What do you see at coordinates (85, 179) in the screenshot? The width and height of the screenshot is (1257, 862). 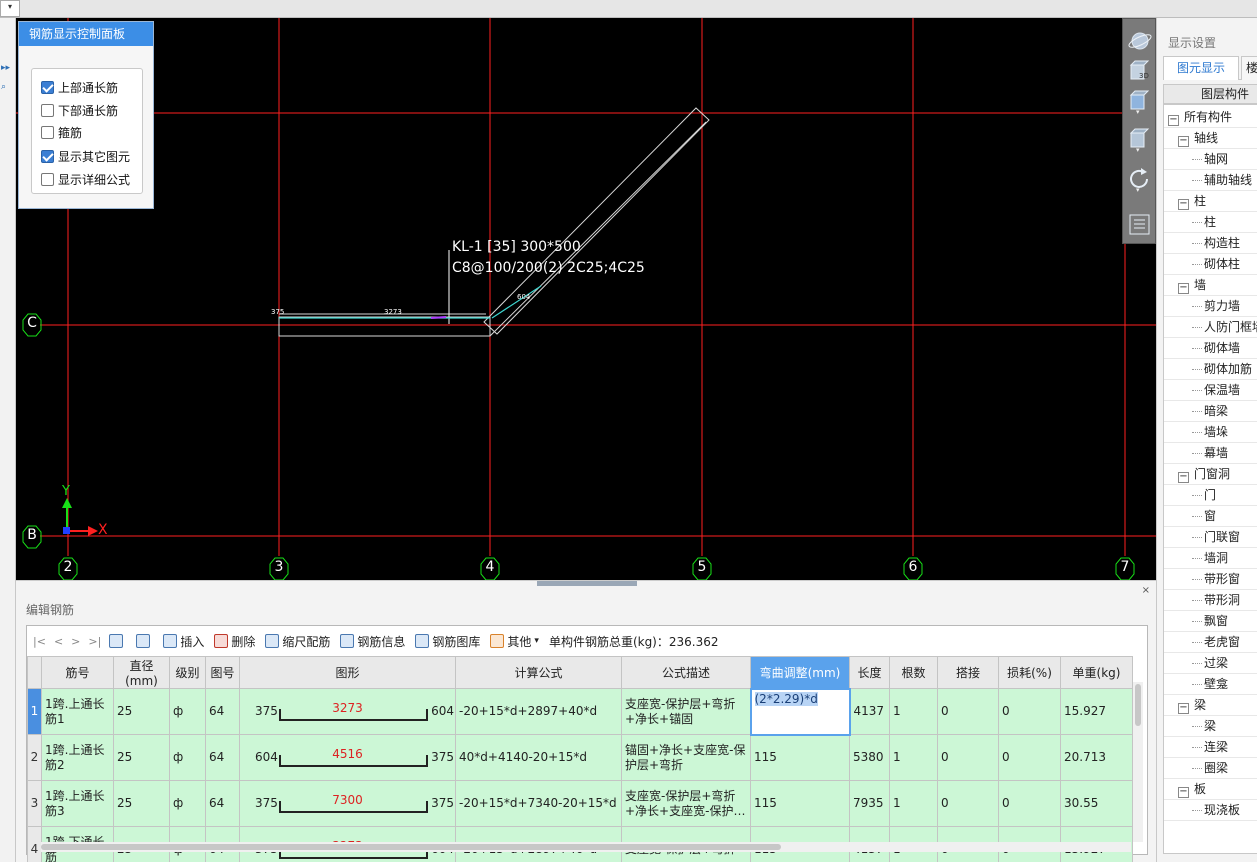 I see `option-show-detailed-formula: 显示详细公式` at bounding box center [85, 179].